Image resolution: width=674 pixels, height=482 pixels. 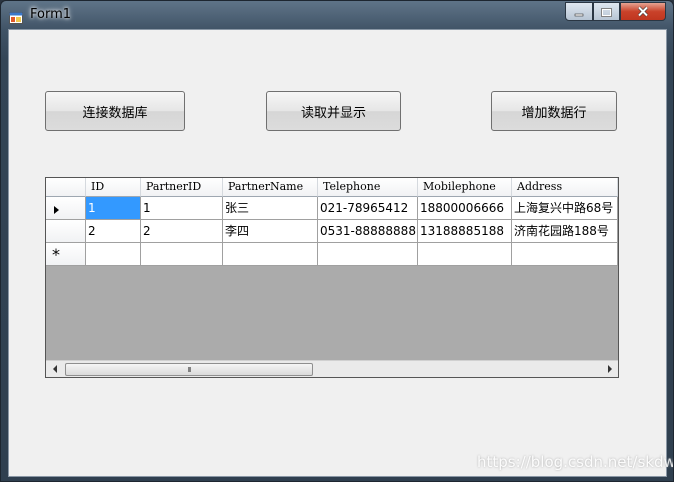 I want to click on scroll-right-button, so click(x=609, y=369).